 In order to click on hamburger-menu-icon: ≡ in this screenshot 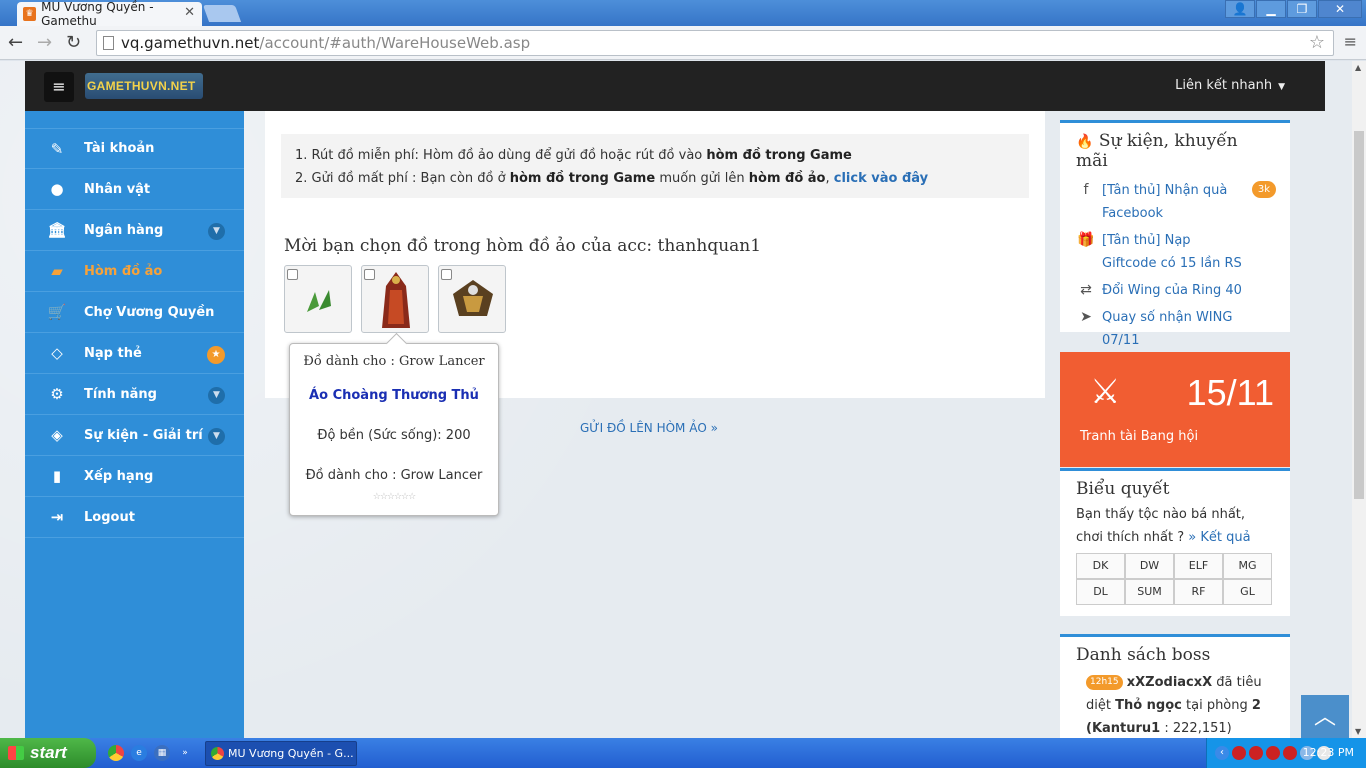, I will do `click(59, 87)`.